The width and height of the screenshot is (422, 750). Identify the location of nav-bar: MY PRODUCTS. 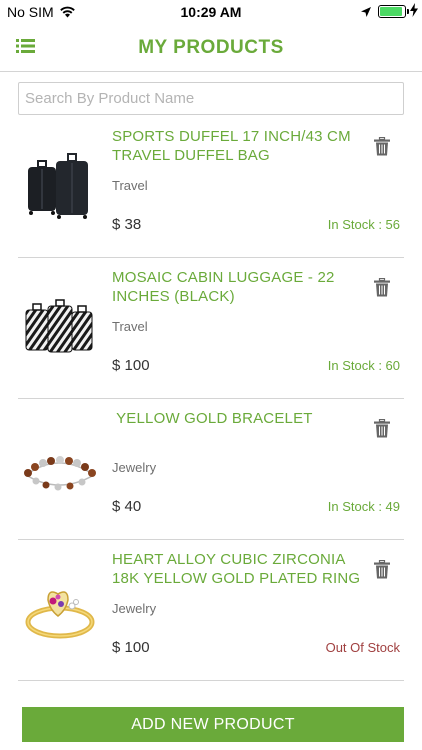
(211, 48).